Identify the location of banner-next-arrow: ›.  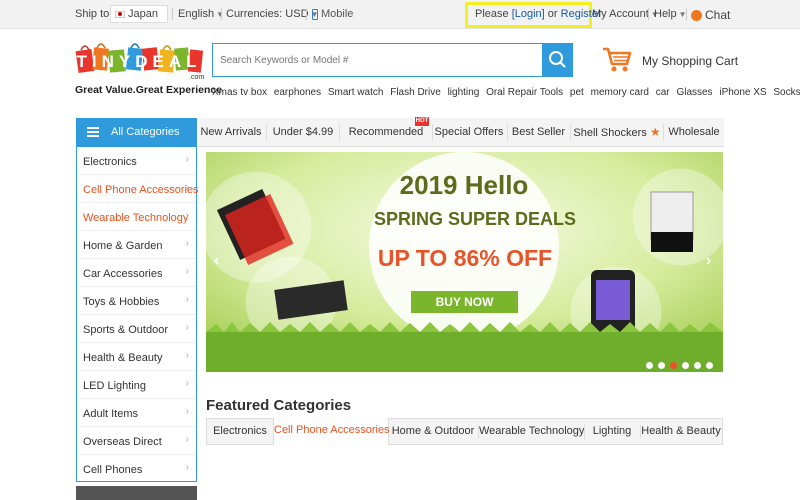
(708, 261).